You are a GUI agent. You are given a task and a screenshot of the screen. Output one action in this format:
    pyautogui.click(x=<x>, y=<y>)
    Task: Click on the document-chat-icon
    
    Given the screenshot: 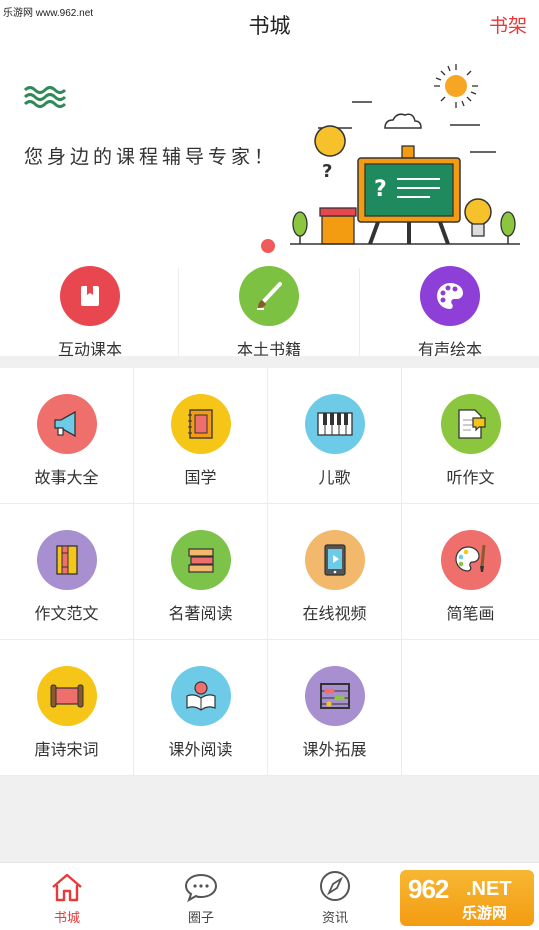 What is the action you would take?
    pyautogui.click(x=470, y=424)
    